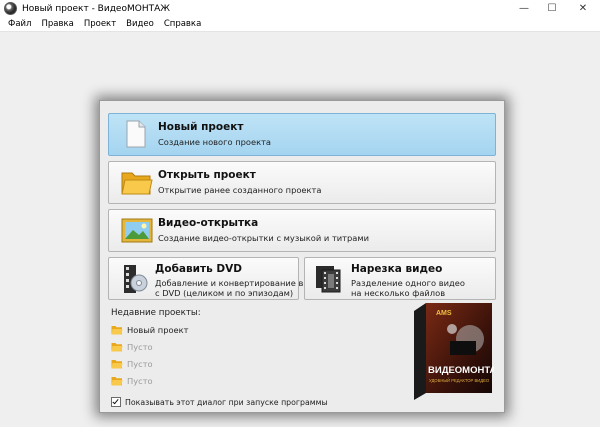 The image size is (600, 427). Describe the element at coordinates (207, 175) in the screenshot. I see `open-project-title: Открыть проект` at that location.